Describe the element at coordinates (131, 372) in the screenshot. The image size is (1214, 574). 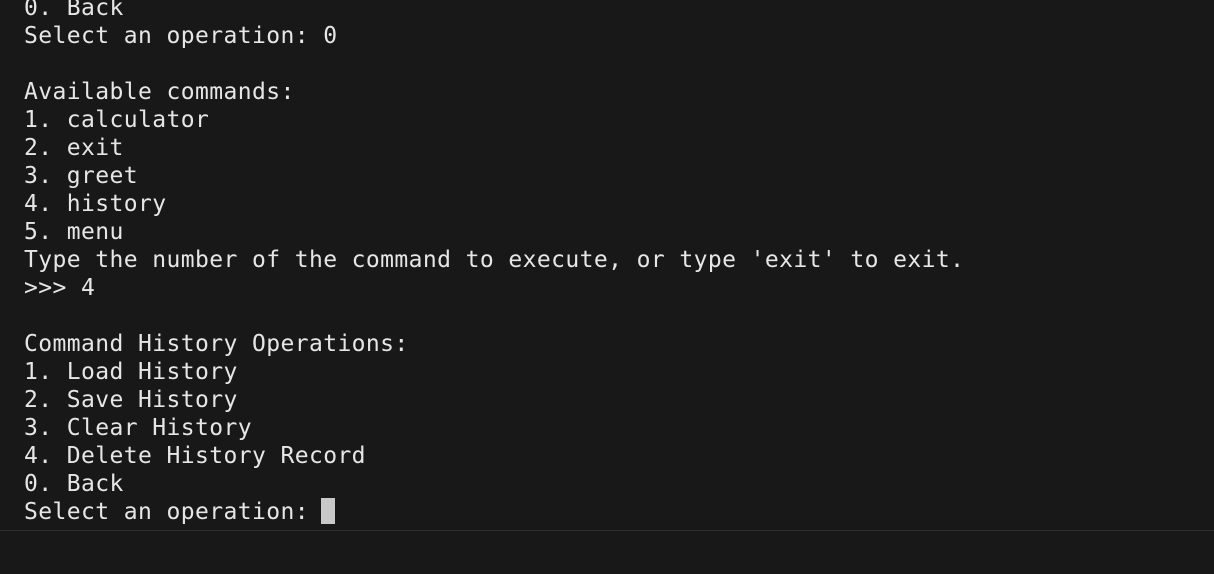
I see `terminal-line: 1. Load History` at that location.